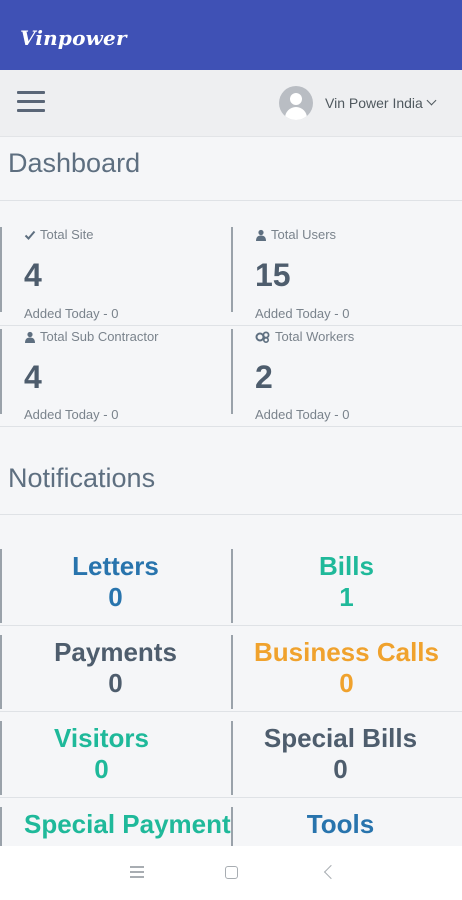 The height and width of the screenshot is (900, 462). Describe the element at coordinates (295, 234) in the screenshot. I see `stat-label: Total Users` at that location.